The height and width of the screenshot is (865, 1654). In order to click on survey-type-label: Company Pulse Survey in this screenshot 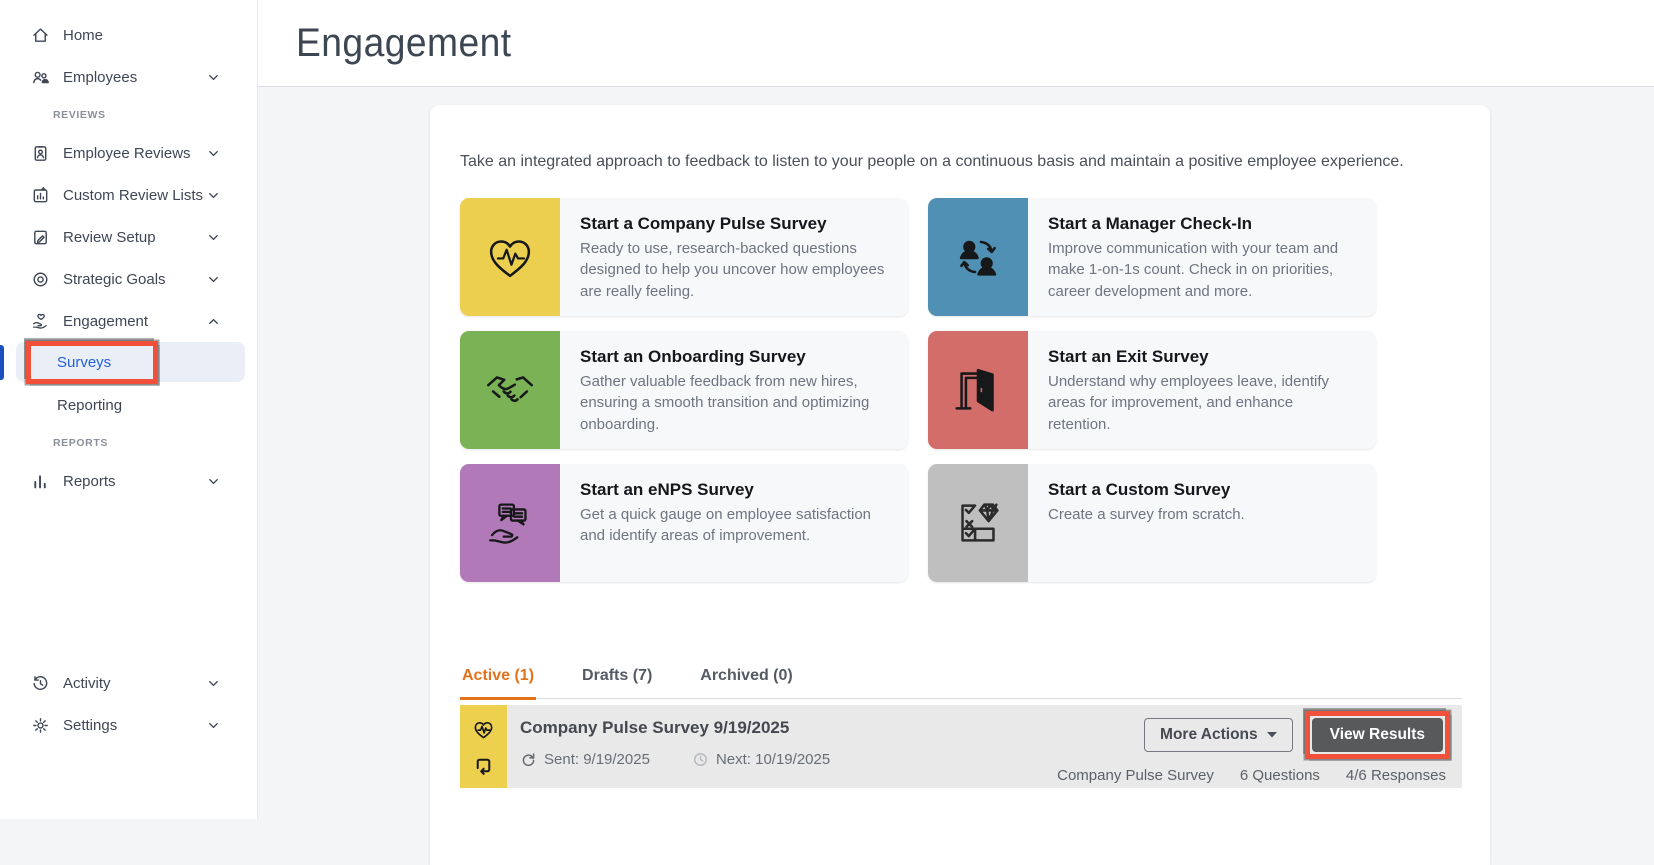, I will do `click(1135, 775)`.